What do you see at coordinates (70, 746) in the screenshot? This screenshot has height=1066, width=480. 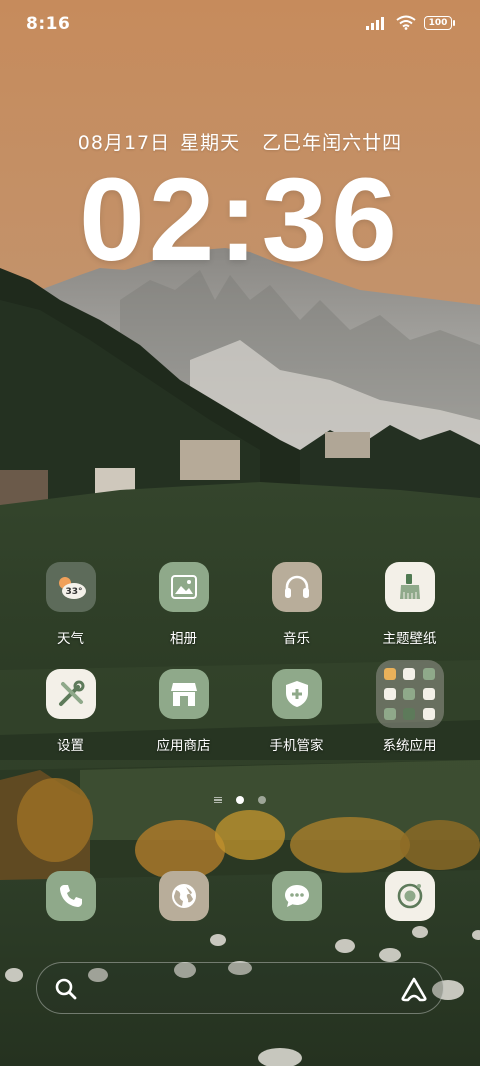 I see `app-label: 设置` at bounding box center [70, 746].